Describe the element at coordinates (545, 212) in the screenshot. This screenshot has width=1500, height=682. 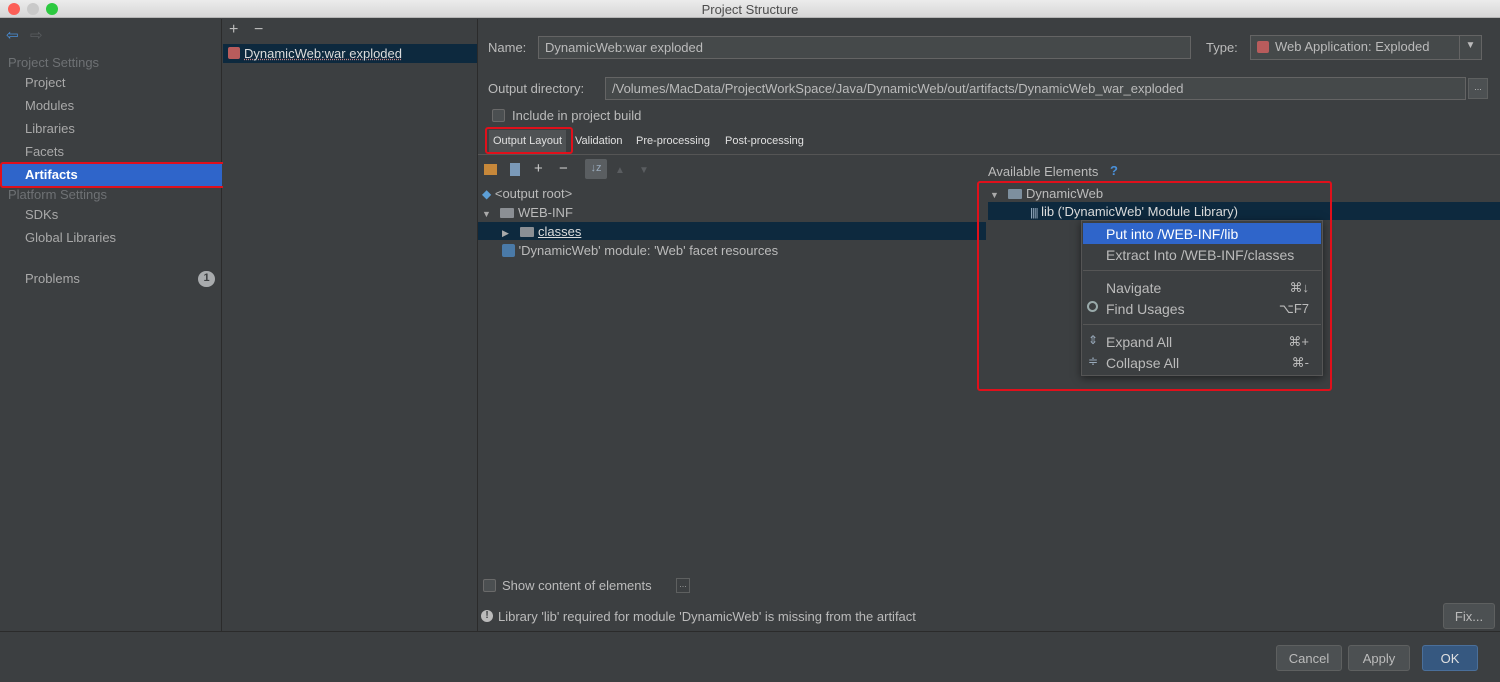
I see `tree-item-web-inf-label: WEB-INF` at that location.